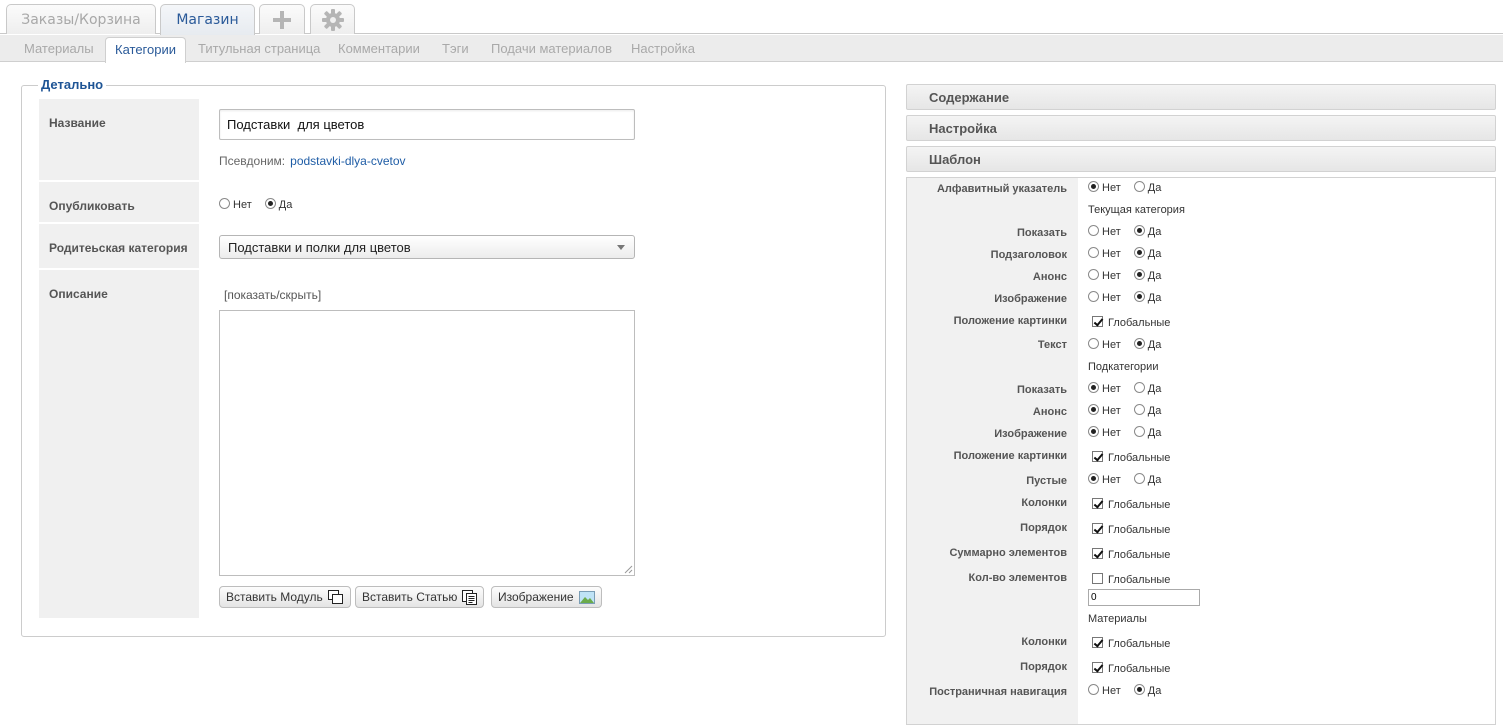  What do you see at coordinates (1001, 189) in the screenshot?
I see `alphabet-label: Алфавитный указатель` at bounding box center [1001, 189].